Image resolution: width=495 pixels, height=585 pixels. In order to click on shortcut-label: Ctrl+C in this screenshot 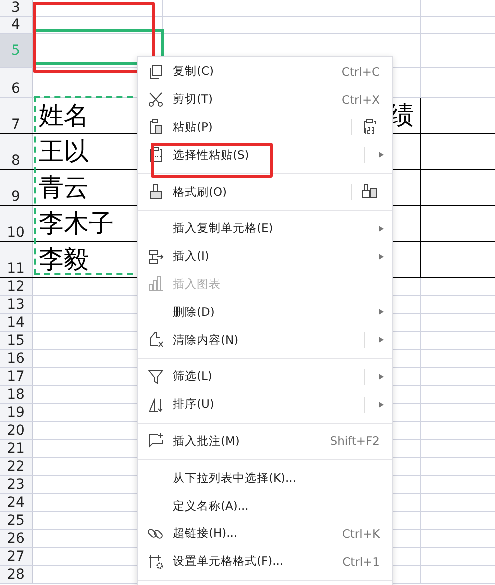, I will do `click(361, 71)`.